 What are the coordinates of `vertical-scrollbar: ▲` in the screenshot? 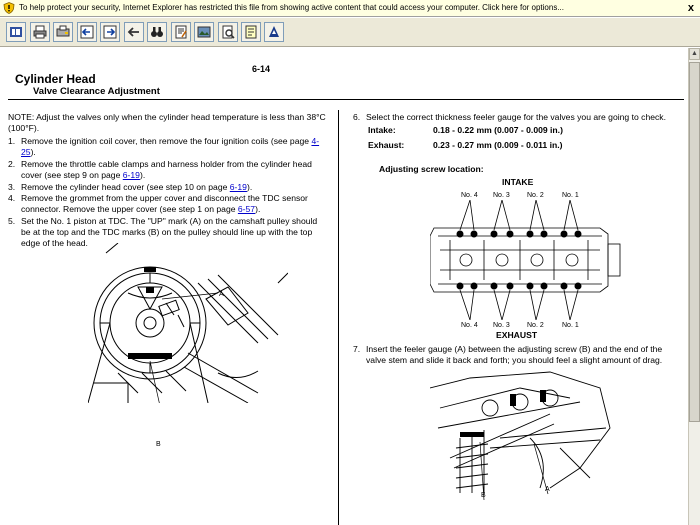 It's located at (694, 286).